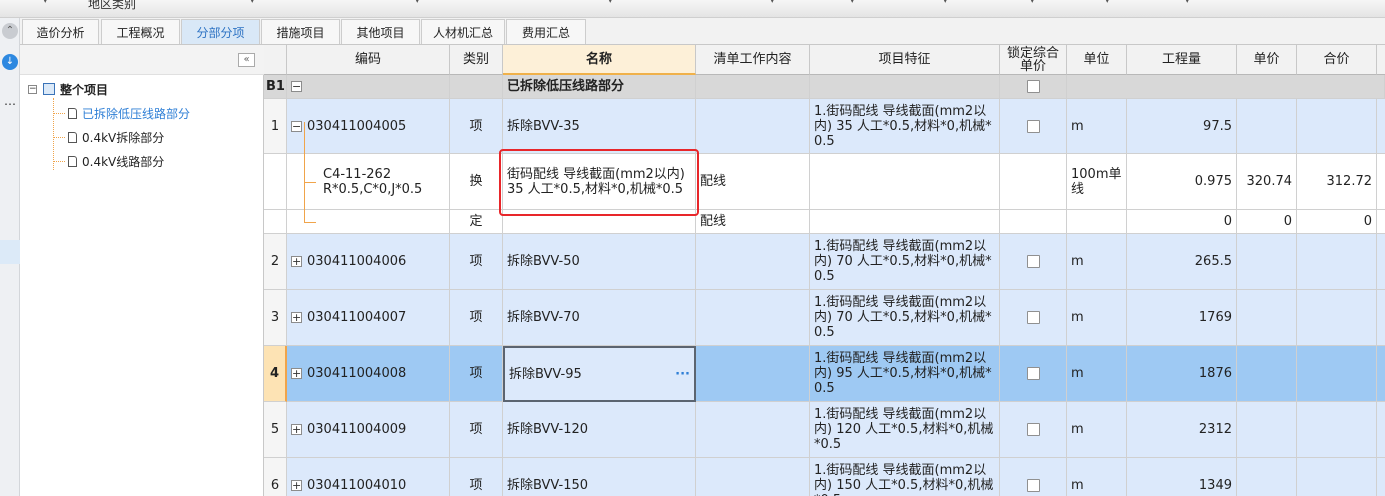 The image size is (1385, 496). What do you see at coordinates (60, 31) in the screenshot?
I see `tab-cost-analysis: 造价分析` at bounding box center [60, 31].